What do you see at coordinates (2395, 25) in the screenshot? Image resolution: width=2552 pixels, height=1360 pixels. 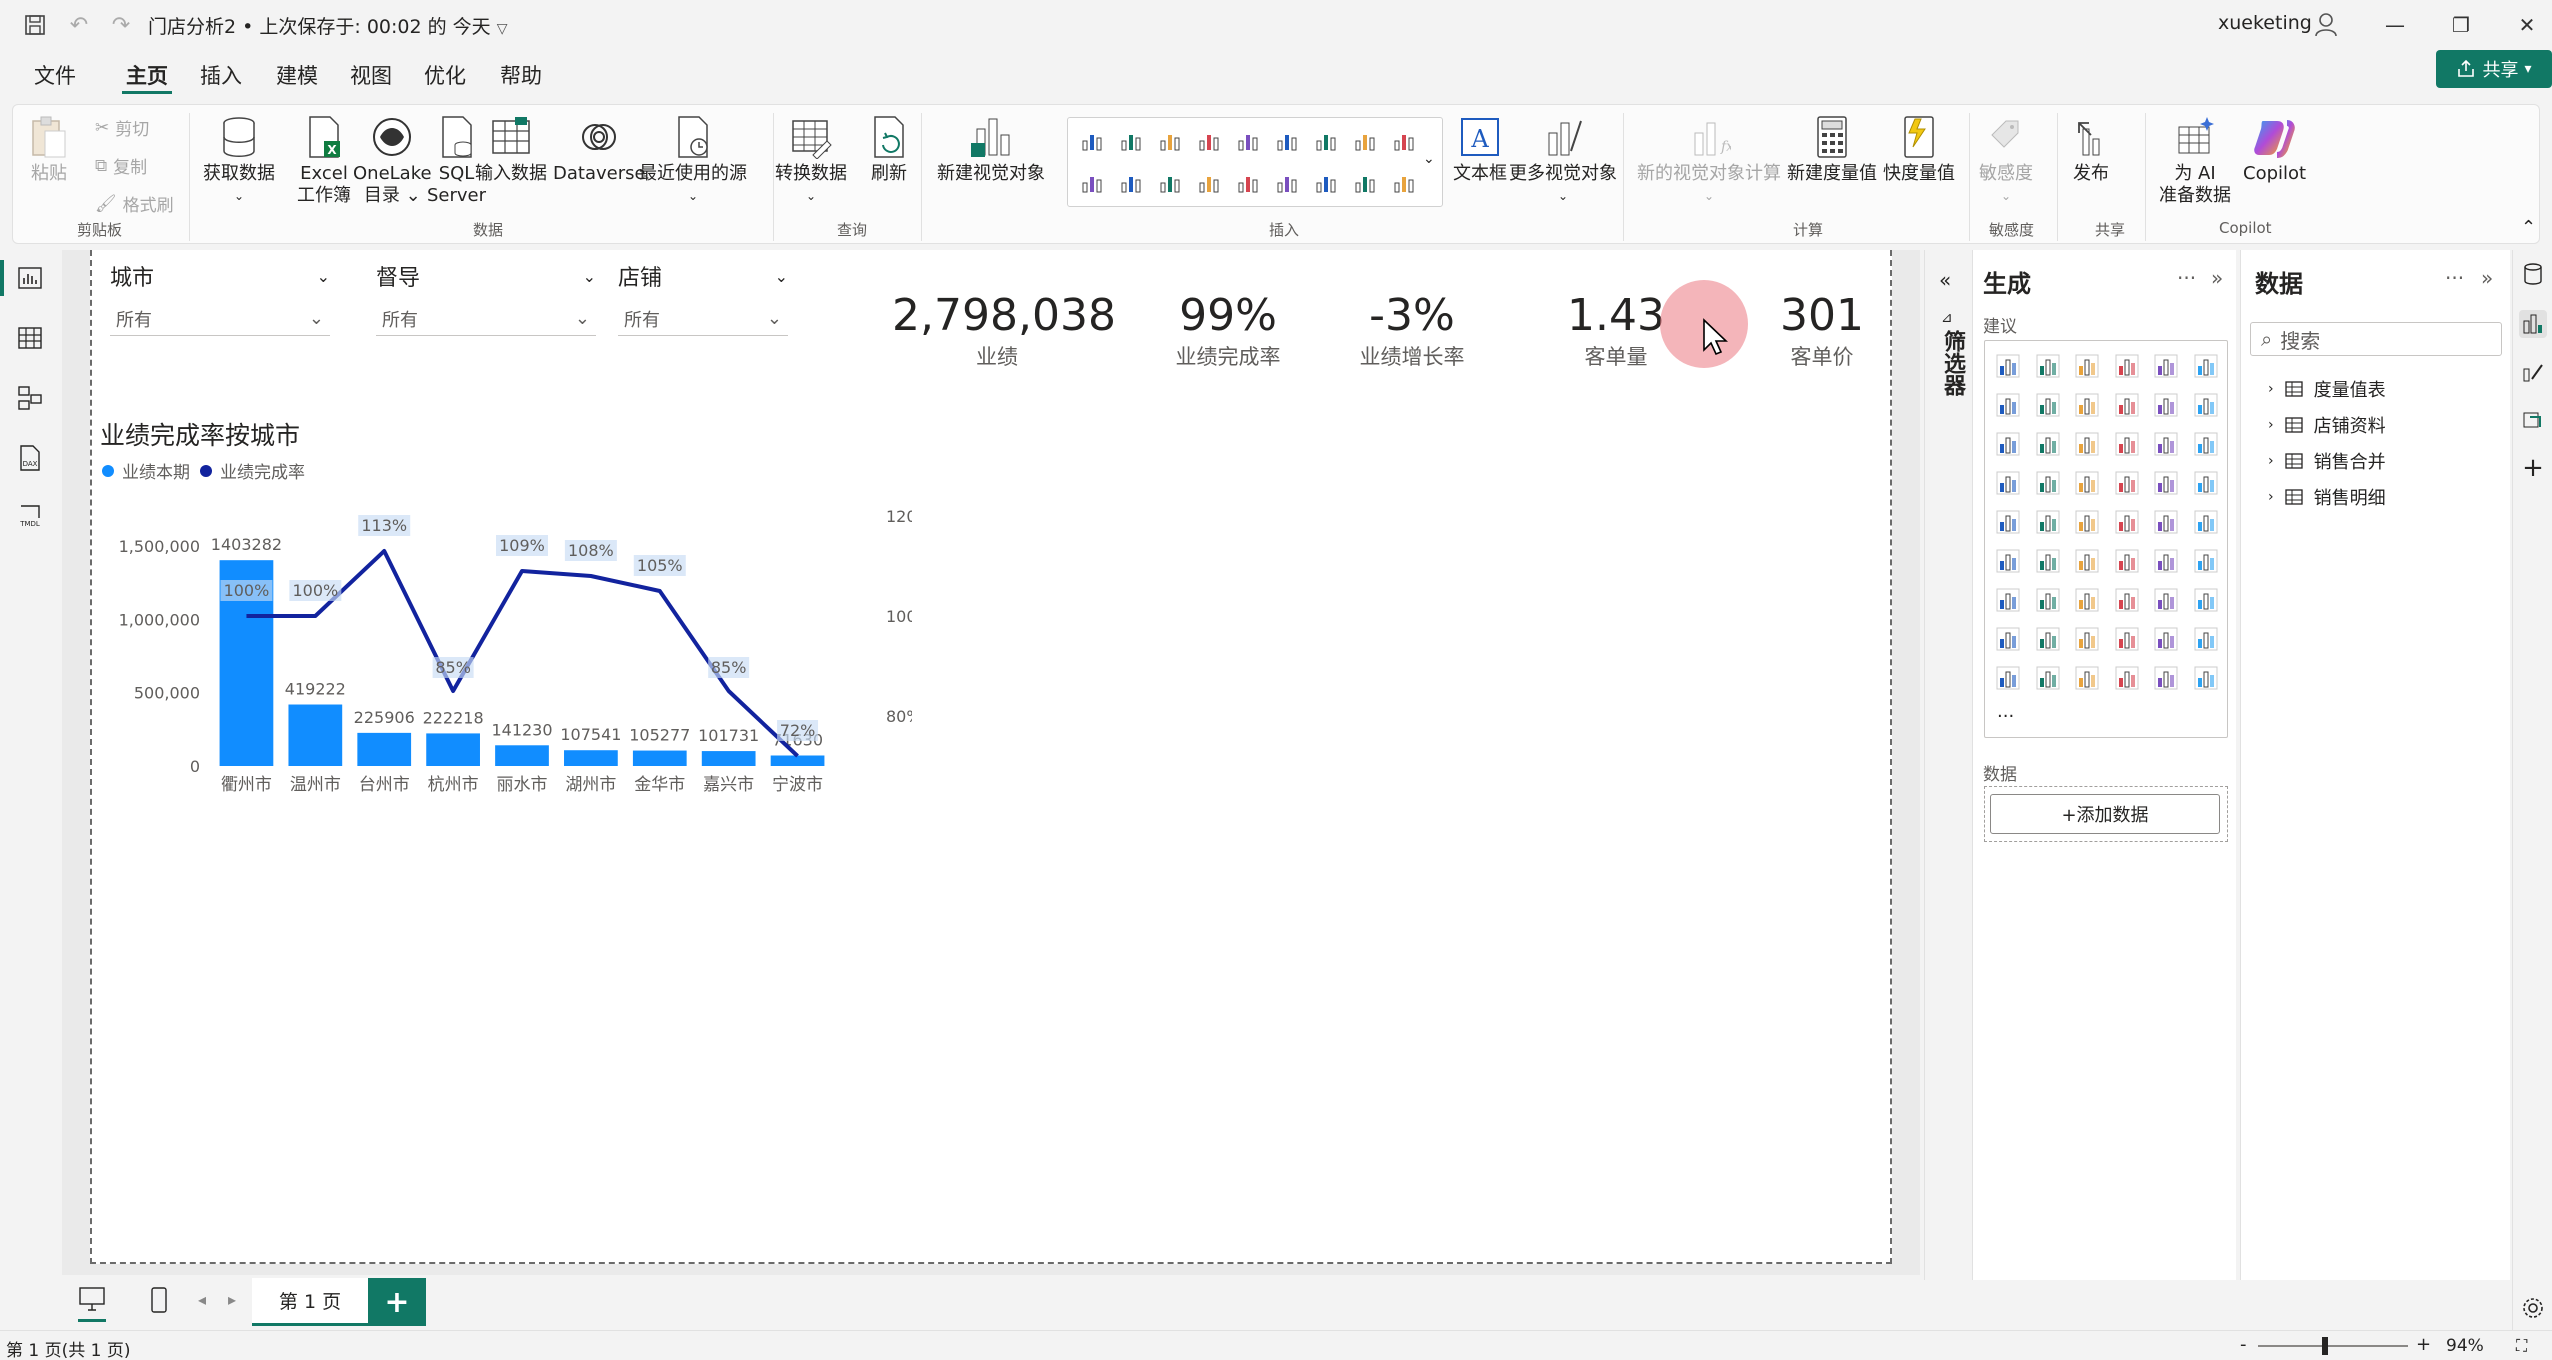 I see `minimize-button: —` at bounding box center [2395, 25].